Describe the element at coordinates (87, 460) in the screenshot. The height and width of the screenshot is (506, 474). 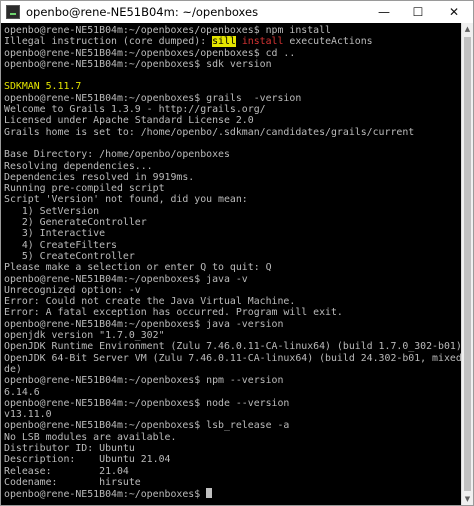
I see `terminal-text: Description: Ubuntu 21.04` at that location.